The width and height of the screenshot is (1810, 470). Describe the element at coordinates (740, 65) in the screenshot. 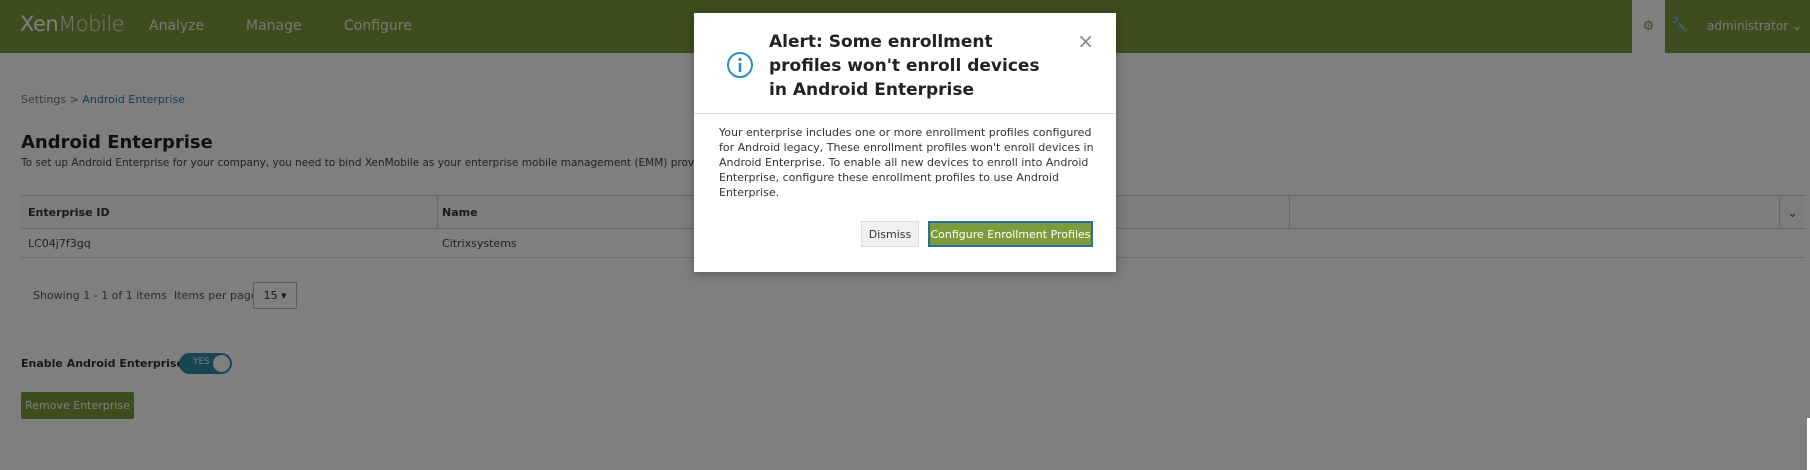

I see `info-icon` at that location.